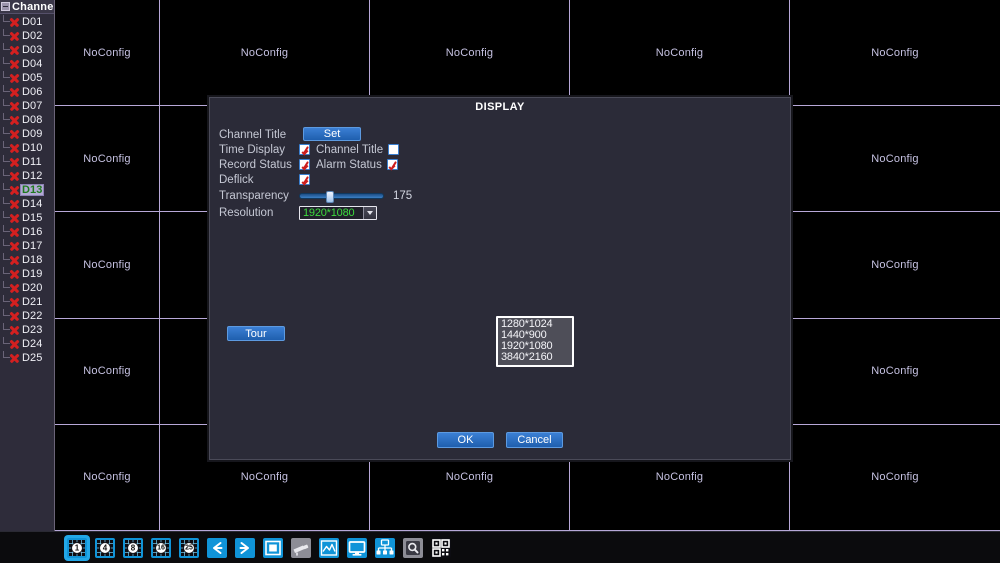  I want to click on resolution-select: 1920*1080, so click(338, 212).